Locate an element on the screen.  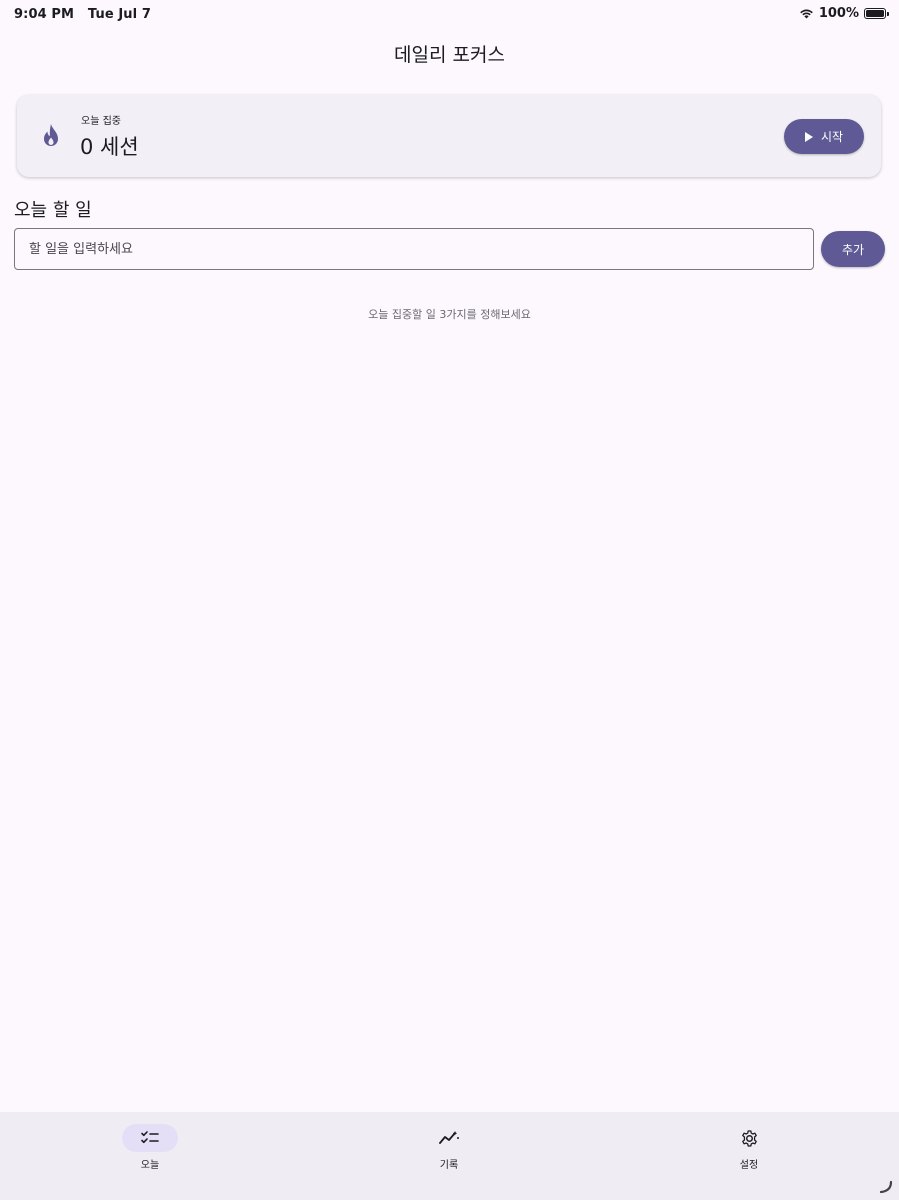
nav-active-indicator is located at coordinates (150, 1138).